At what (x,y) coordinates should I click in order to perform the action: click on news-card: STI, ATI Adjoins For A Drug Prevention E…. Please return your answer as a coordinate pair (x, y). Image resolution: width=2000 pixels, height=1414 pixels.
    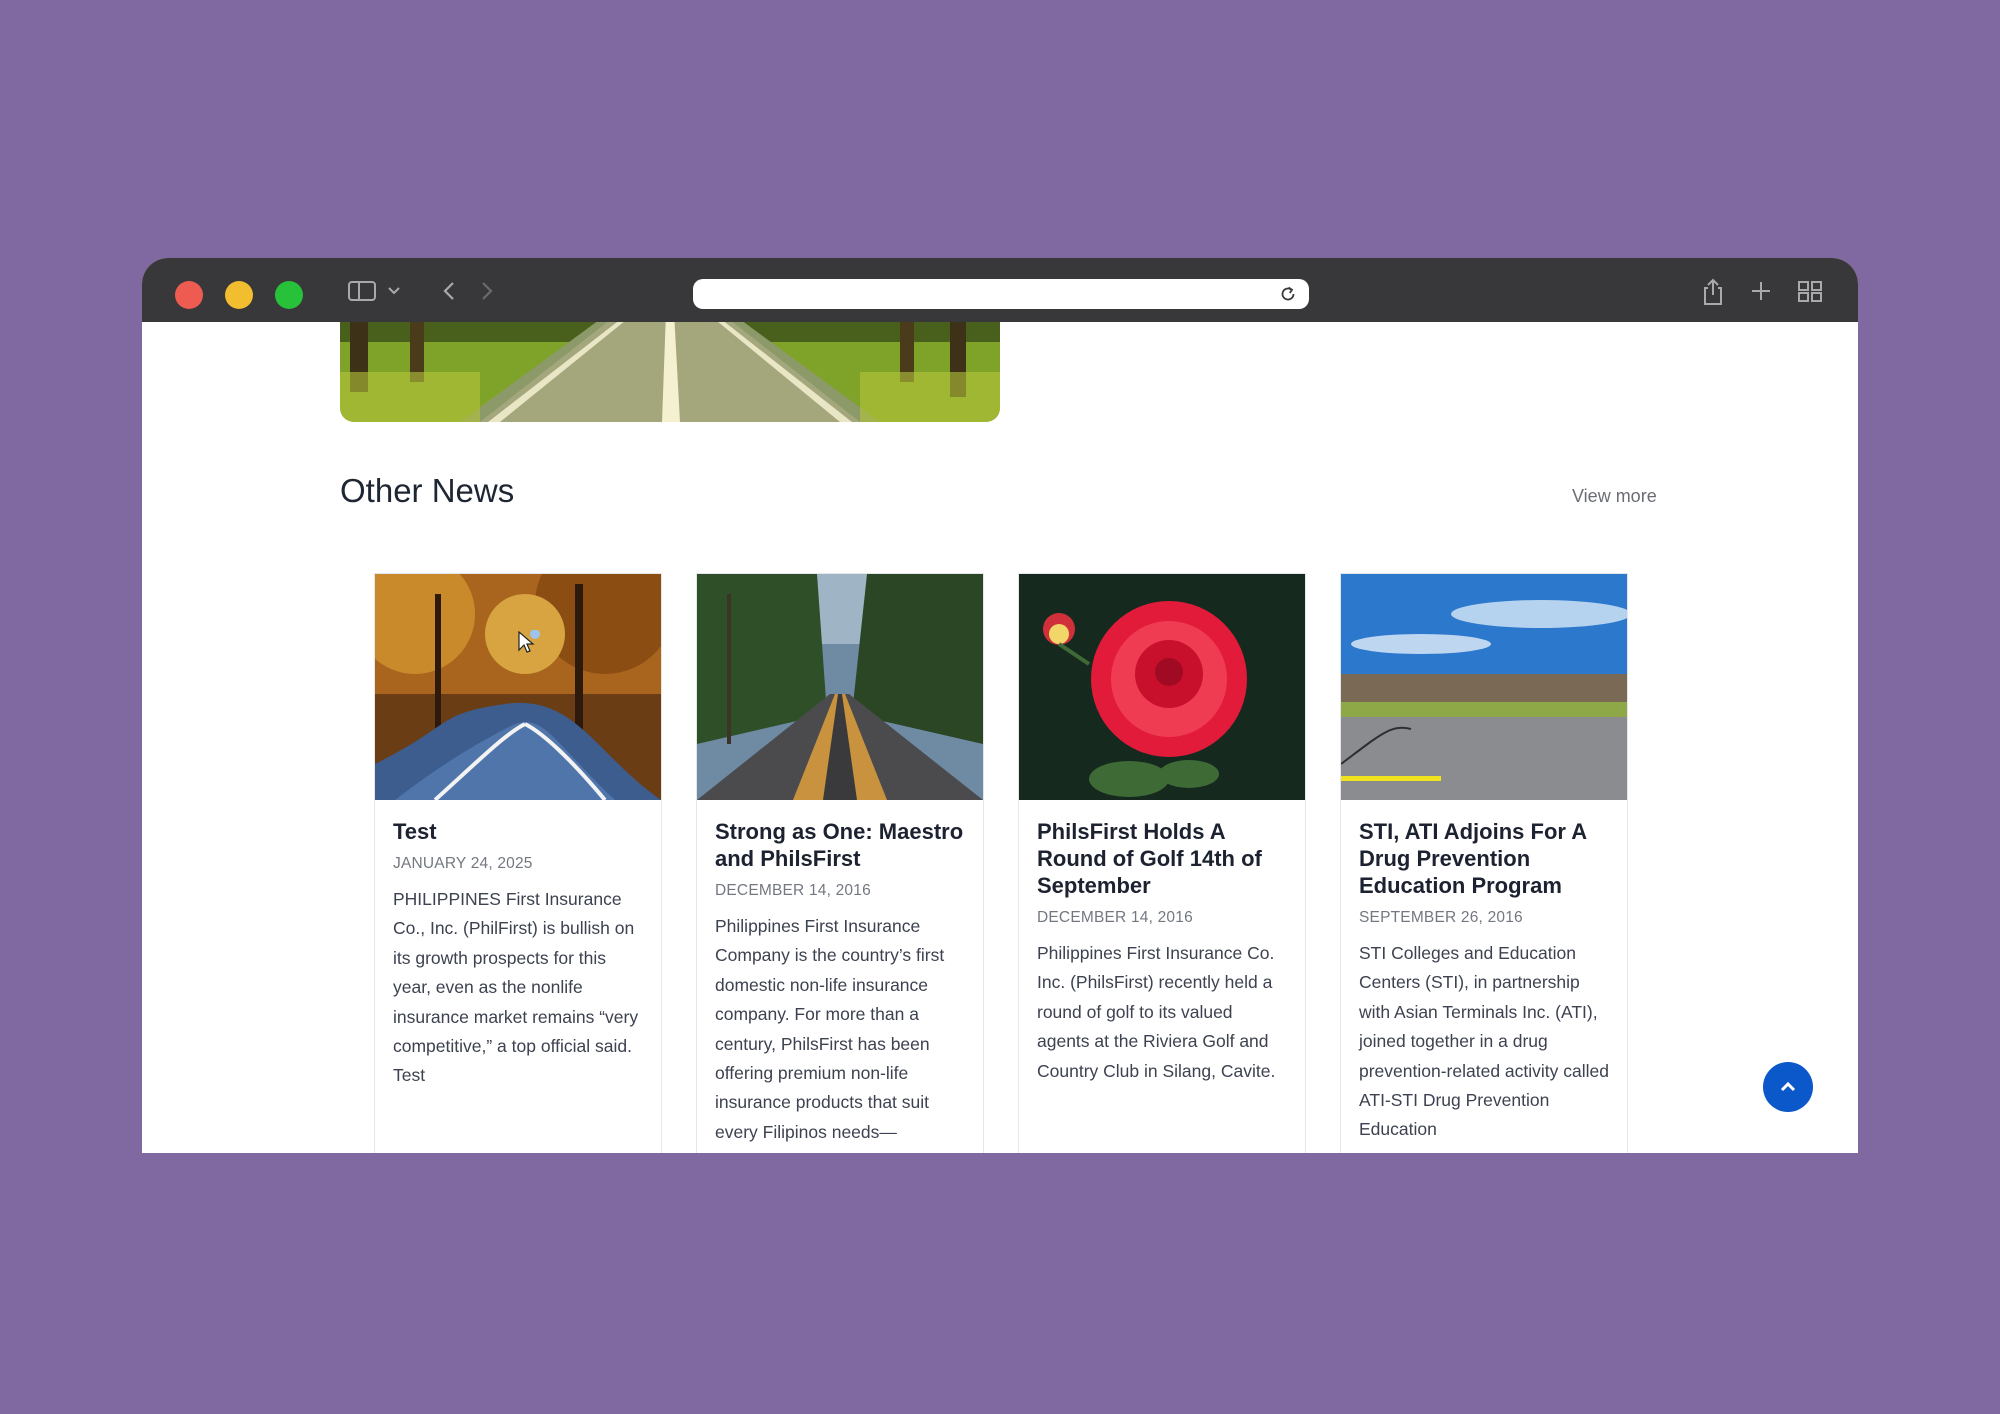
    Looking at the image, I should click on (1484, 863).